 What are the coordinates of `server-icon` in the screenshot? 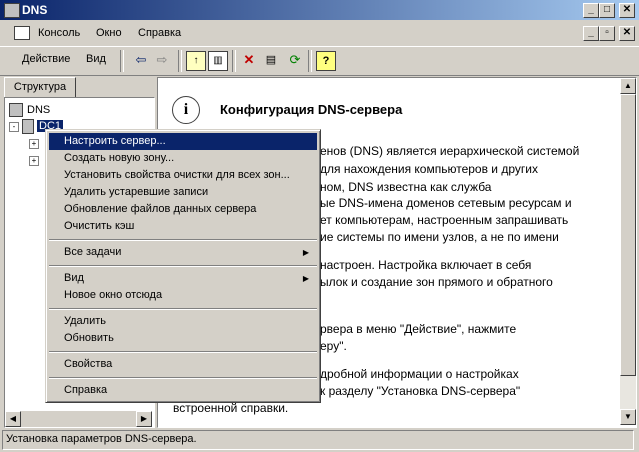 It's located at (28, 126).